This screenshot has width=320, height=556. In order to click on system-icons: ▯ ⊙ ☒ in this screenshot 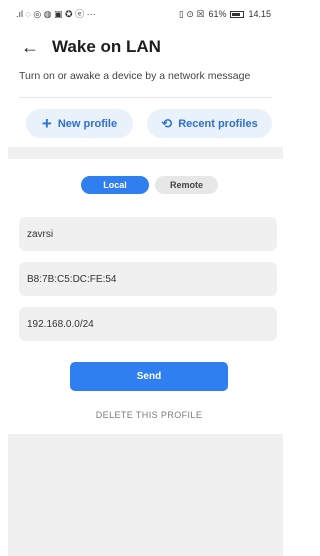, I will do `click(191, 13)`.